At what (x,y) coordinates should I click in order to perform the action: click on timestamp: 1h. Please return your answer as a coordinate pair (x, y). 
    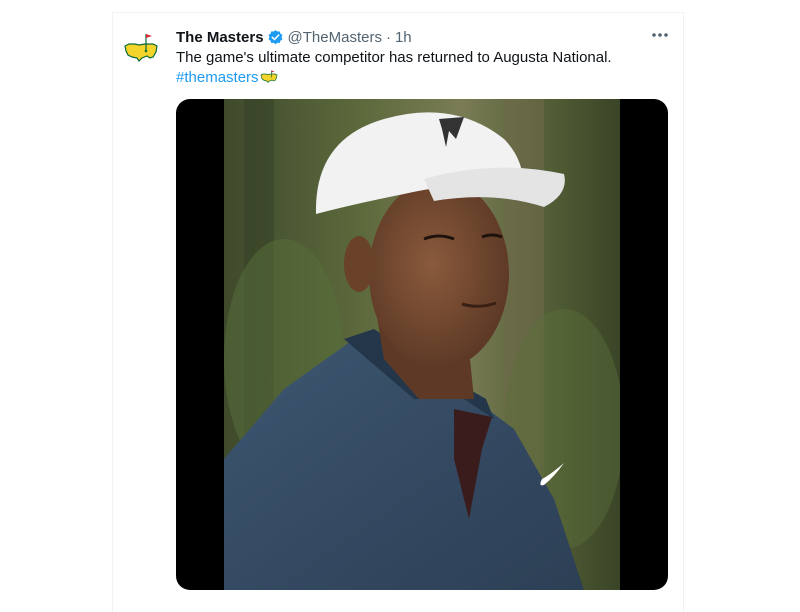
    Looking at the image, I should click on (403, 37).